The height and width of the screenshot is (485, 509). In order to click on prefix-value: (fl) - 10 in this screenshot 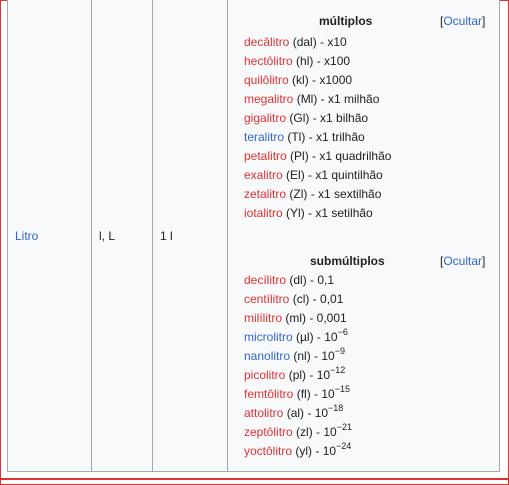, I will do `click(314, 394)`.